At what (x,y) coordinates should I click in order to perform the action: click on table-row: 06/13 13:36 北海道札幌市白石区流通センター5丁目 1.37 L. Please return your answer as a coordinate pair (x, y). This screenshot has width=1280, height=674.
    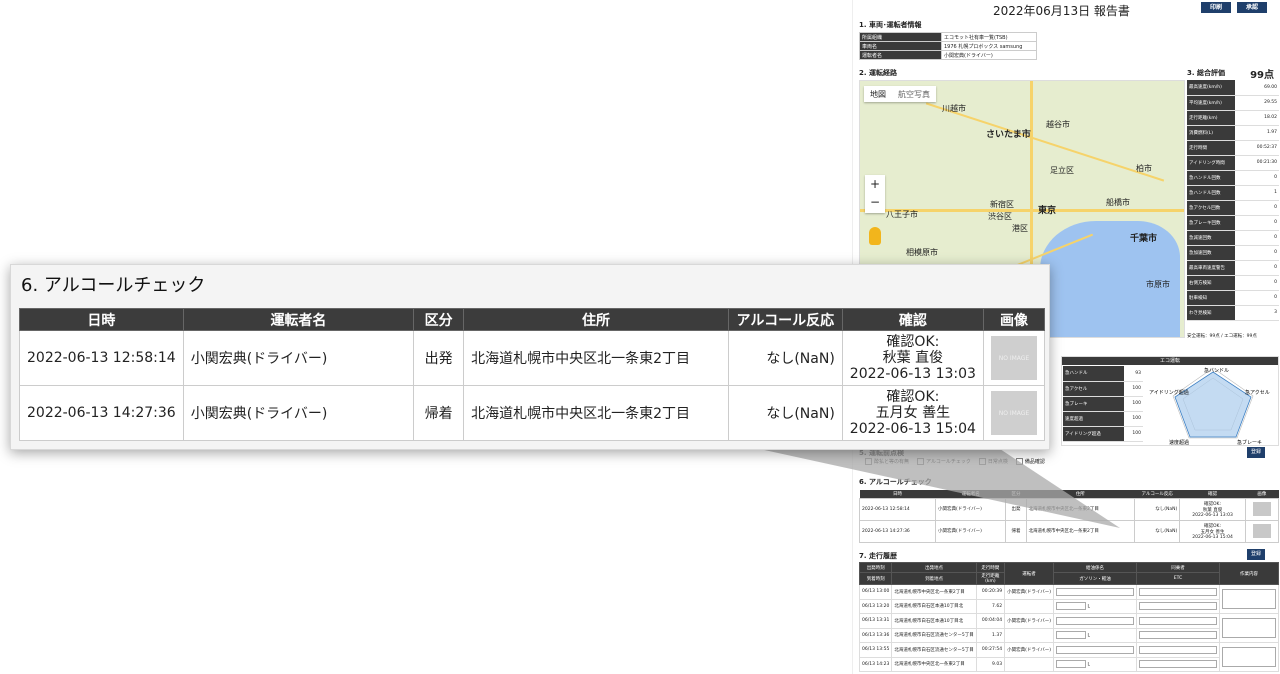
    Looking at the image, I should click on (1068, 635).